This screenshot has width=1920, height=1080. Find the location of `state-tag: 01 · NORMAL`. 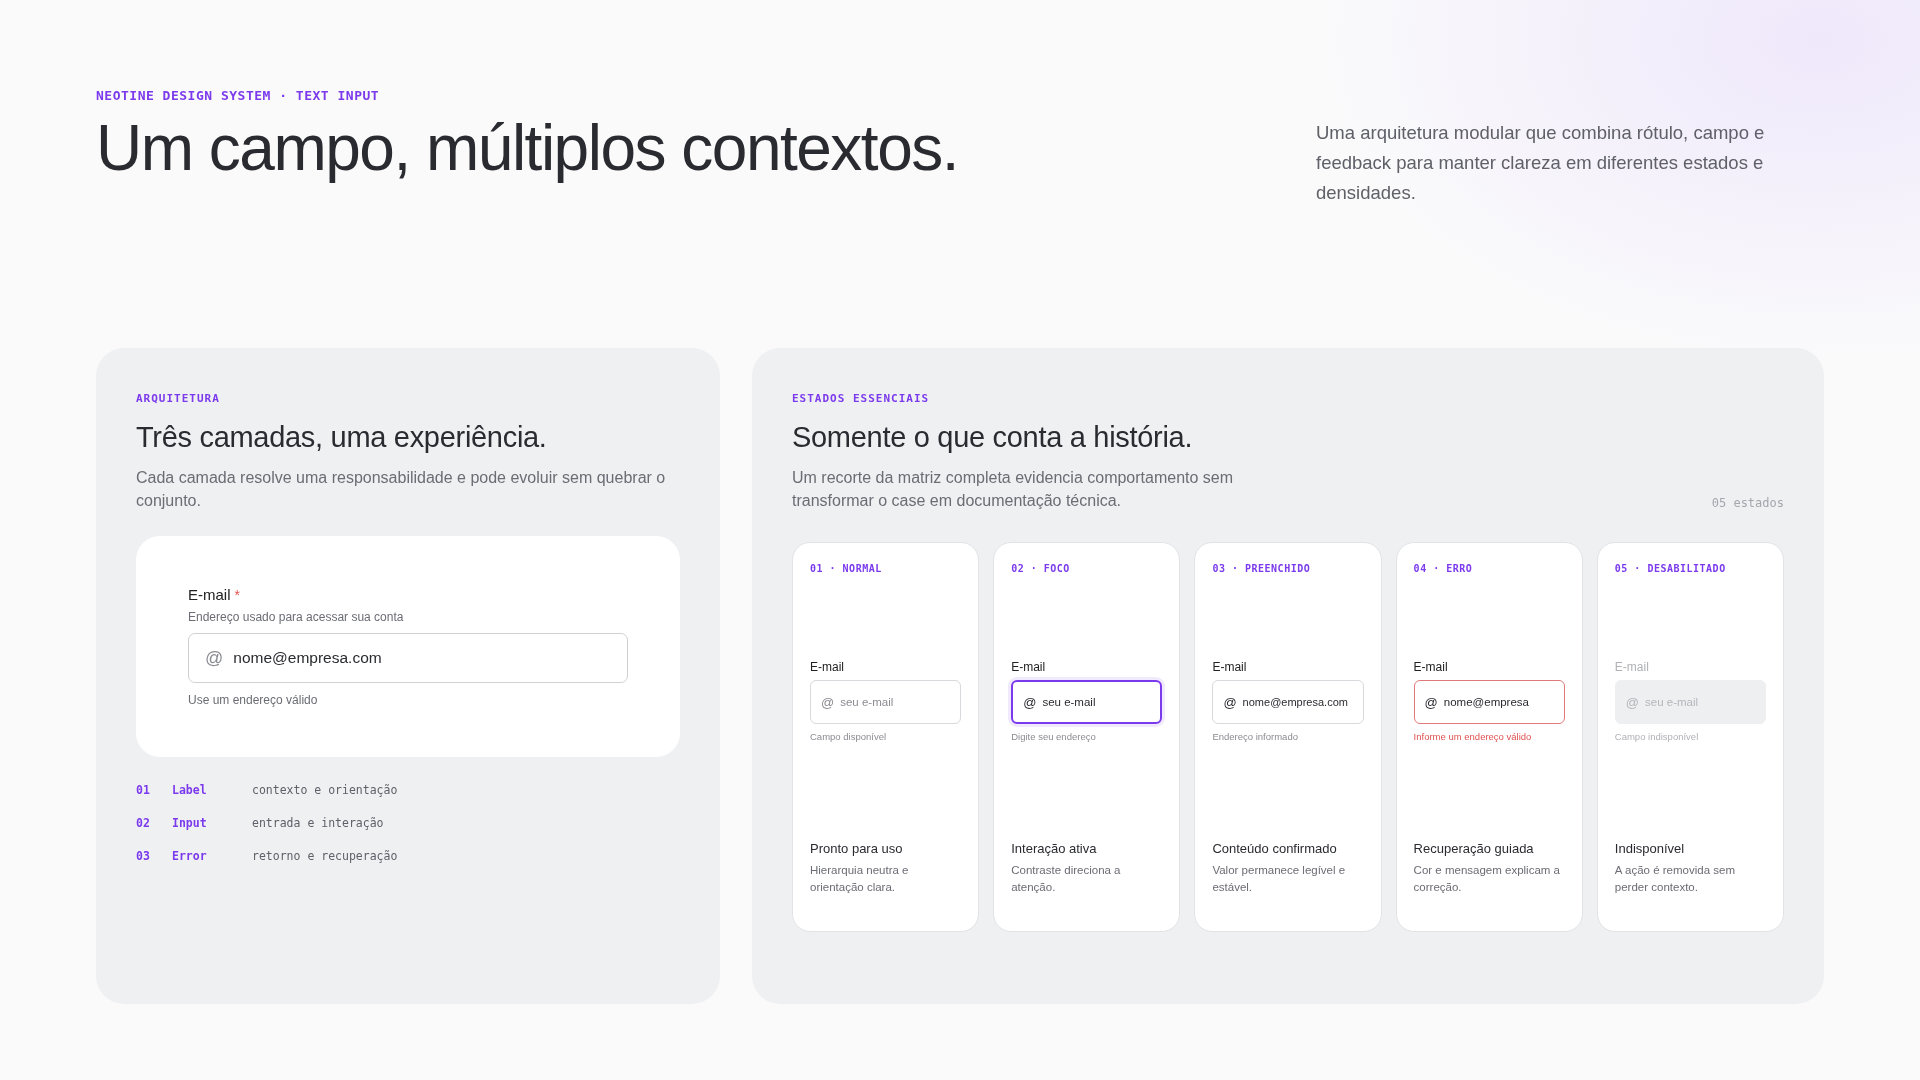

state-tag: 01 · NORMAL is located at coordinates (886, 568).